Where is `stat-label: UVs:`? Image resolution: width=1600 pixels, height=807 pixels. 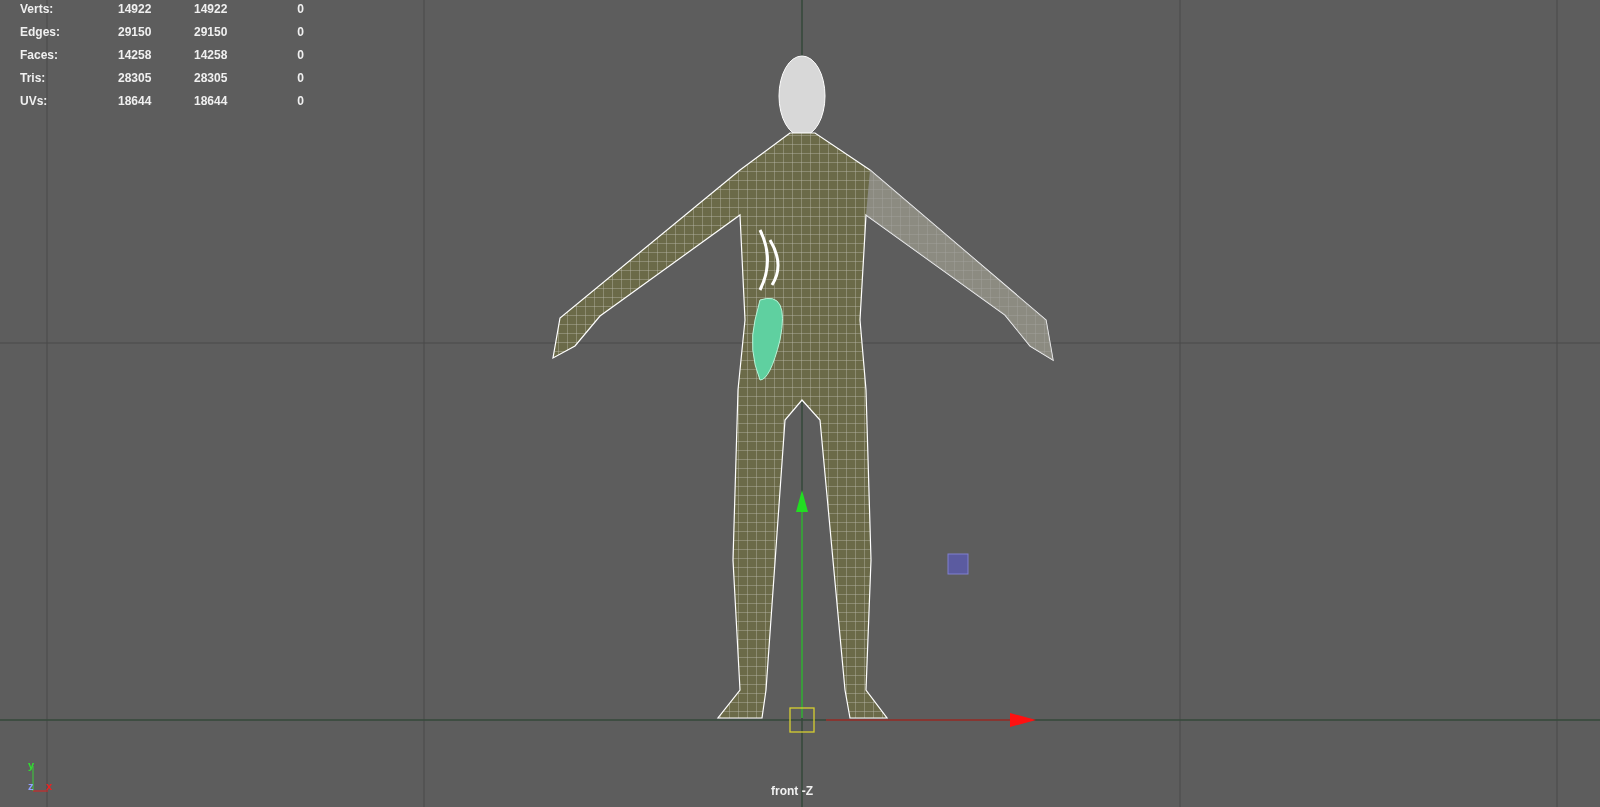
stat-label: UVs: is located at coordinates (34, 101).